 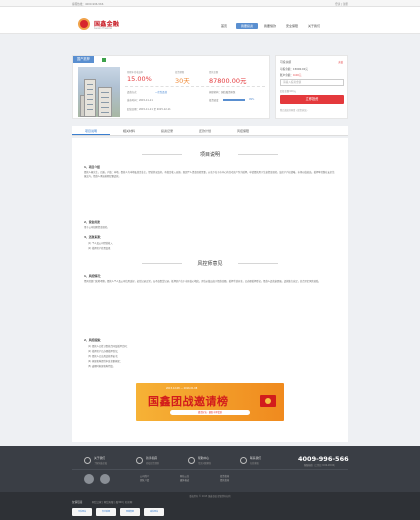 What do you see at coordinates (243, 460) in the screenshot?
I see `phone-icon` at bounding box center [243, 460].